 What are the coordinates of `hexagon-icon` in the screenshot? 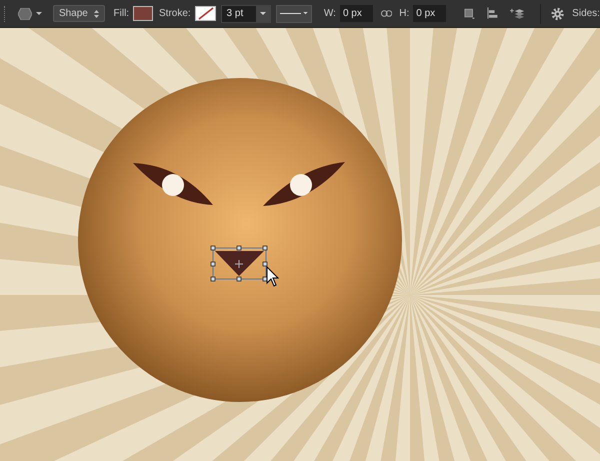 It's located at (25, 14).